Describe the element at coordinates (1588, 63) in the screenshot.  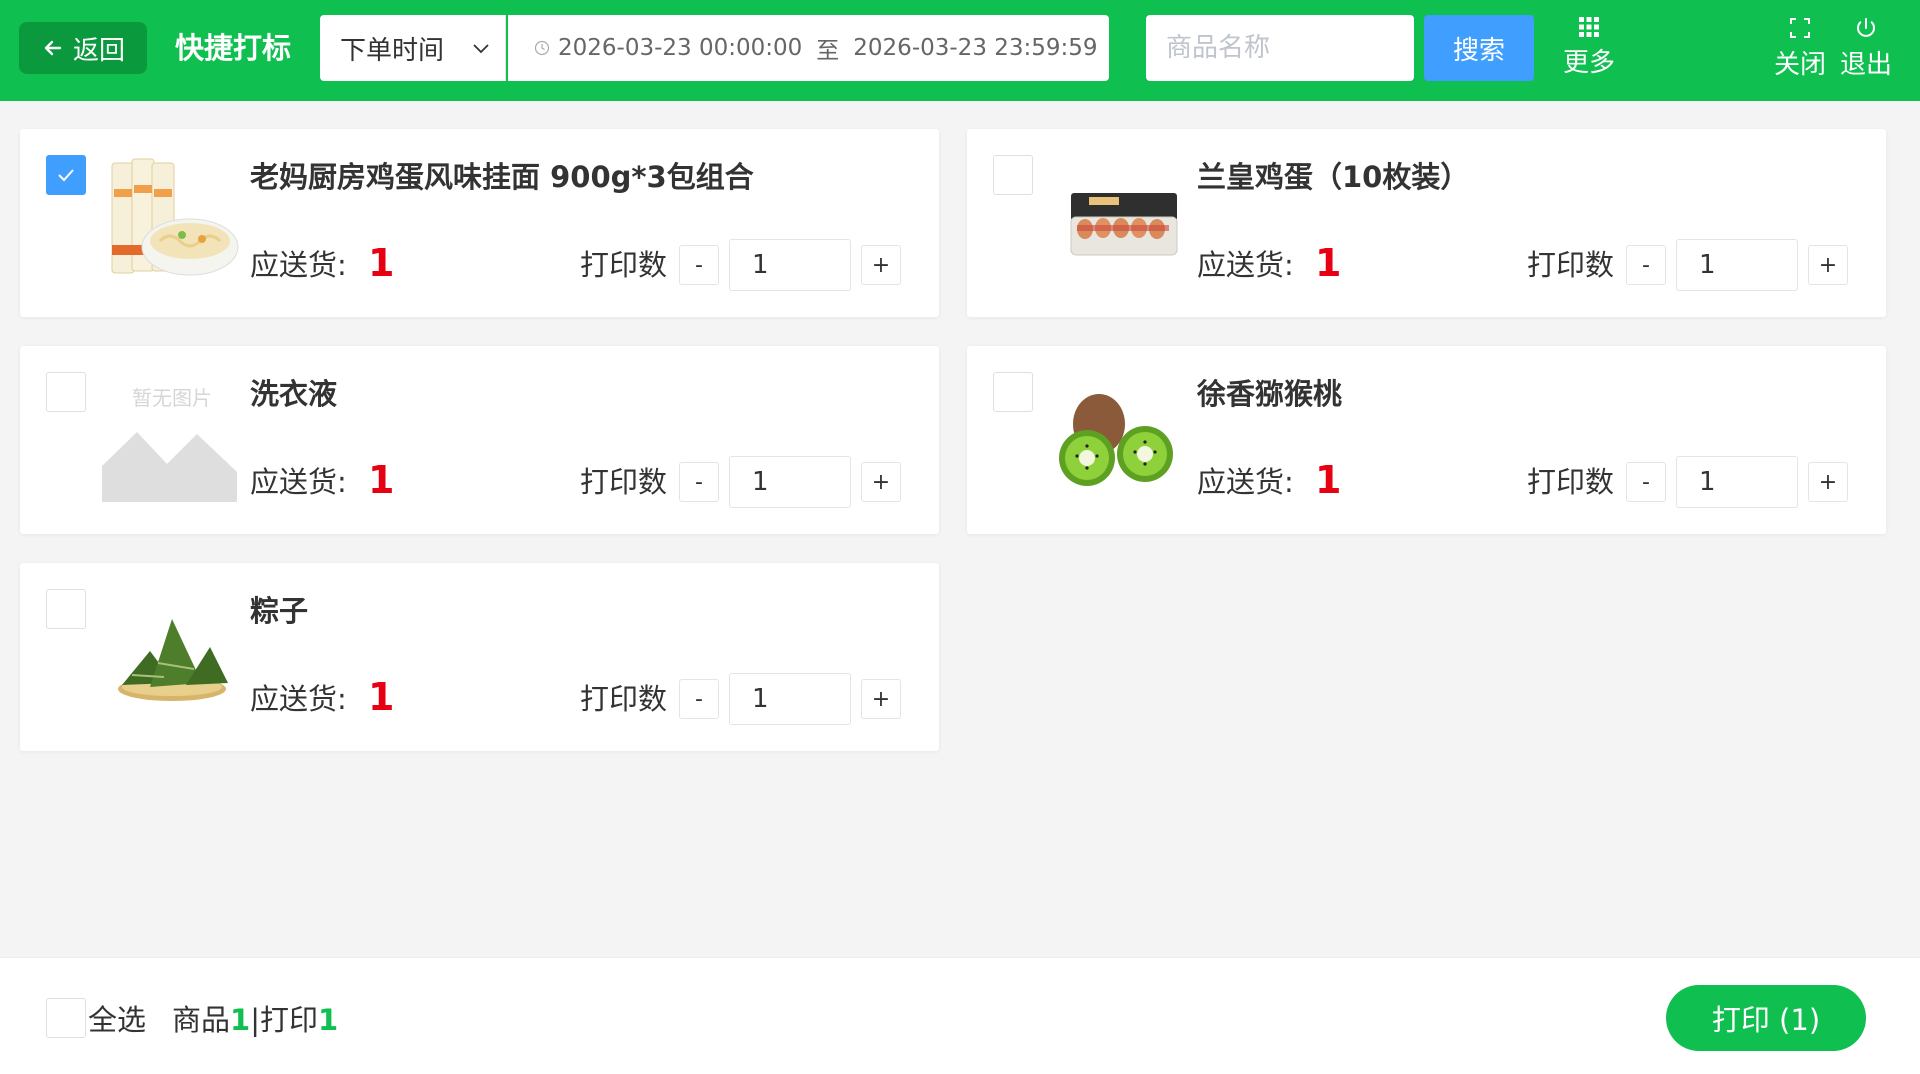
I see `more-button-label: 更多` at that location.